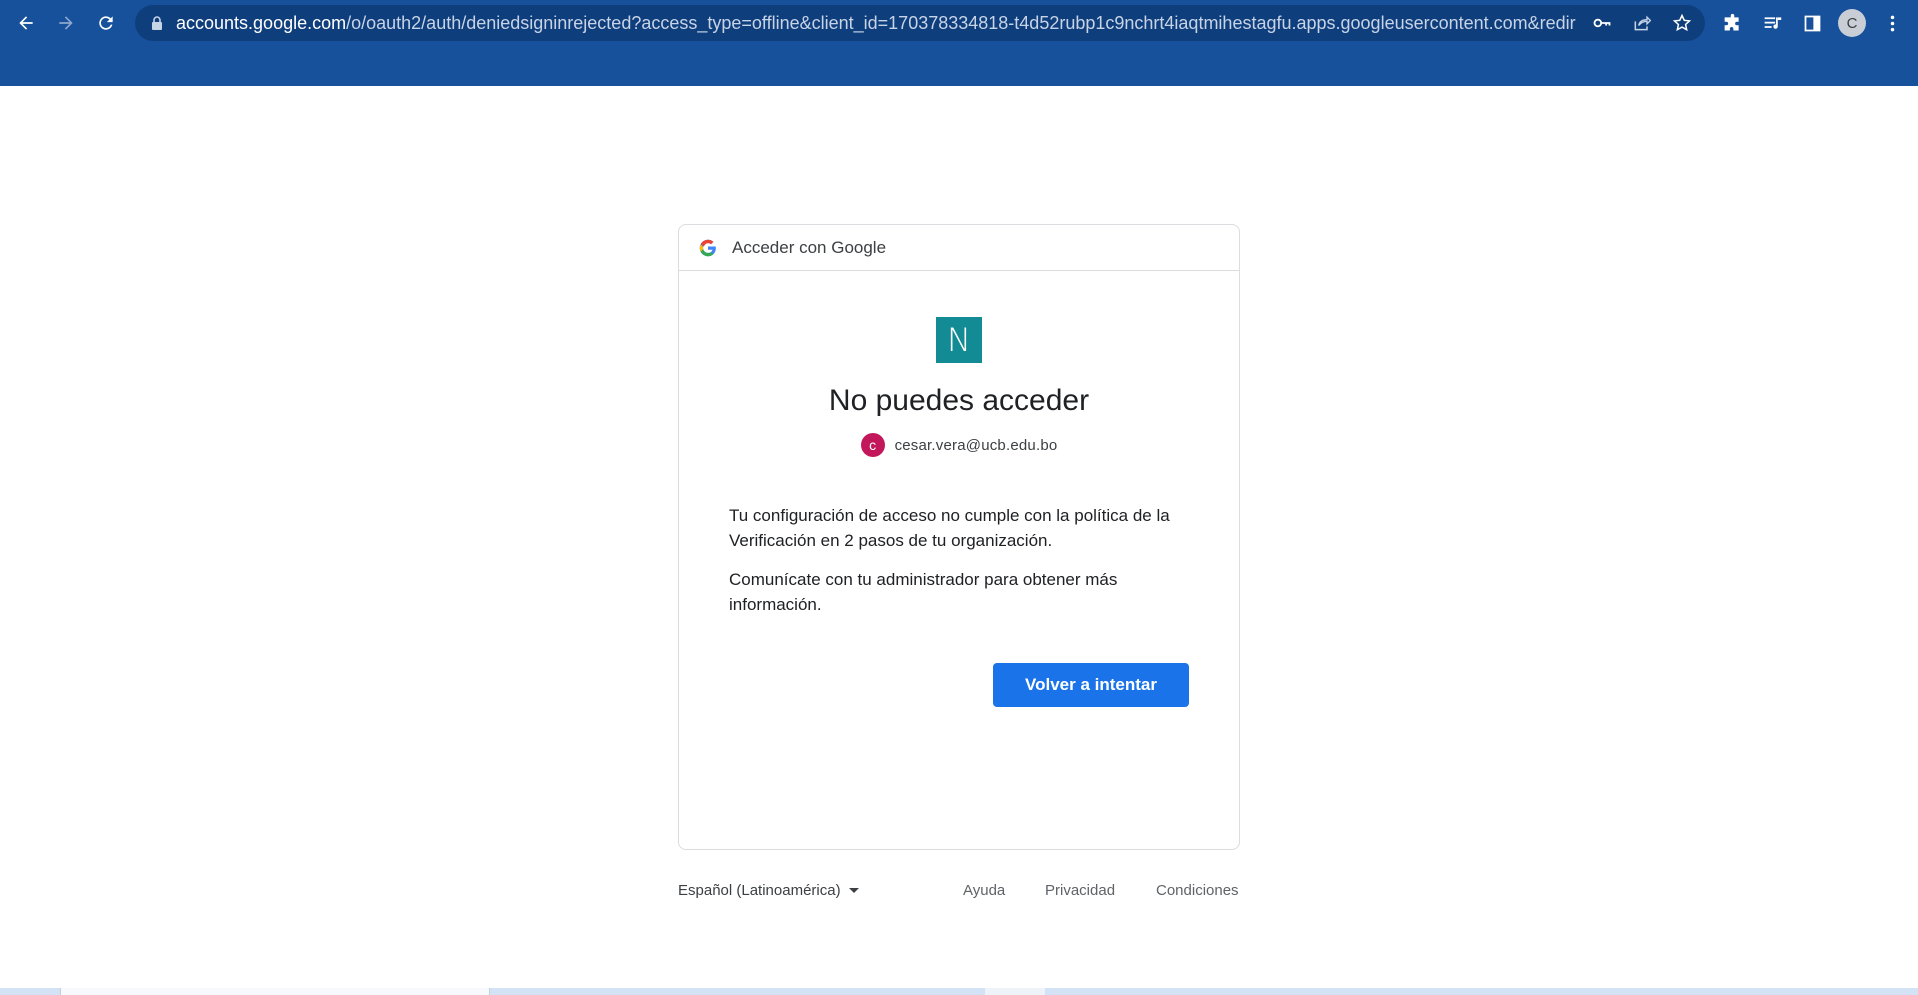  What do you see at coordinates (853, 890) in the screenshot?
I see `dropdown-arrow-icon` at bounding box center [853, 890].